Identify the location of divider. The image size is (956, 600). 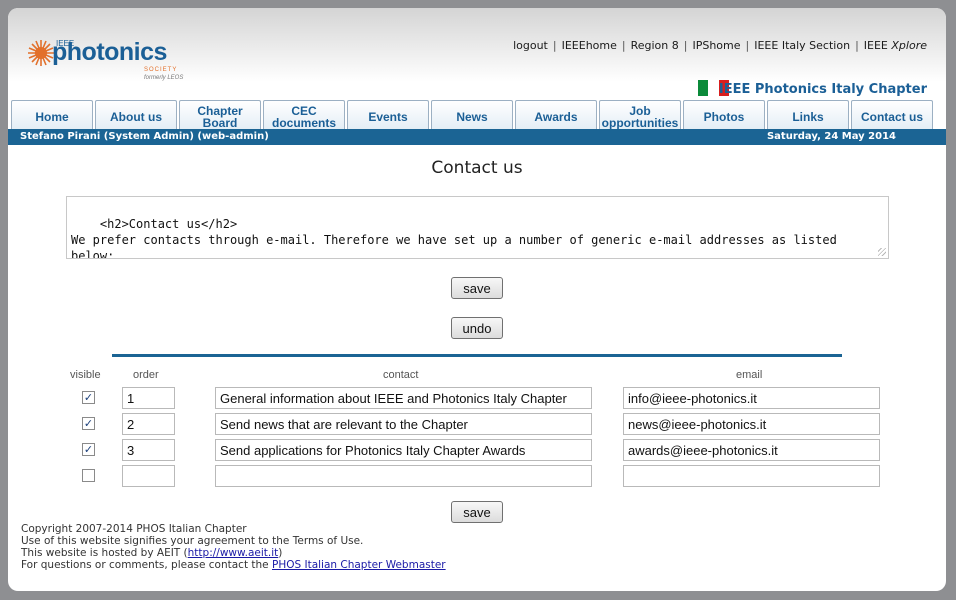
(477, 355).